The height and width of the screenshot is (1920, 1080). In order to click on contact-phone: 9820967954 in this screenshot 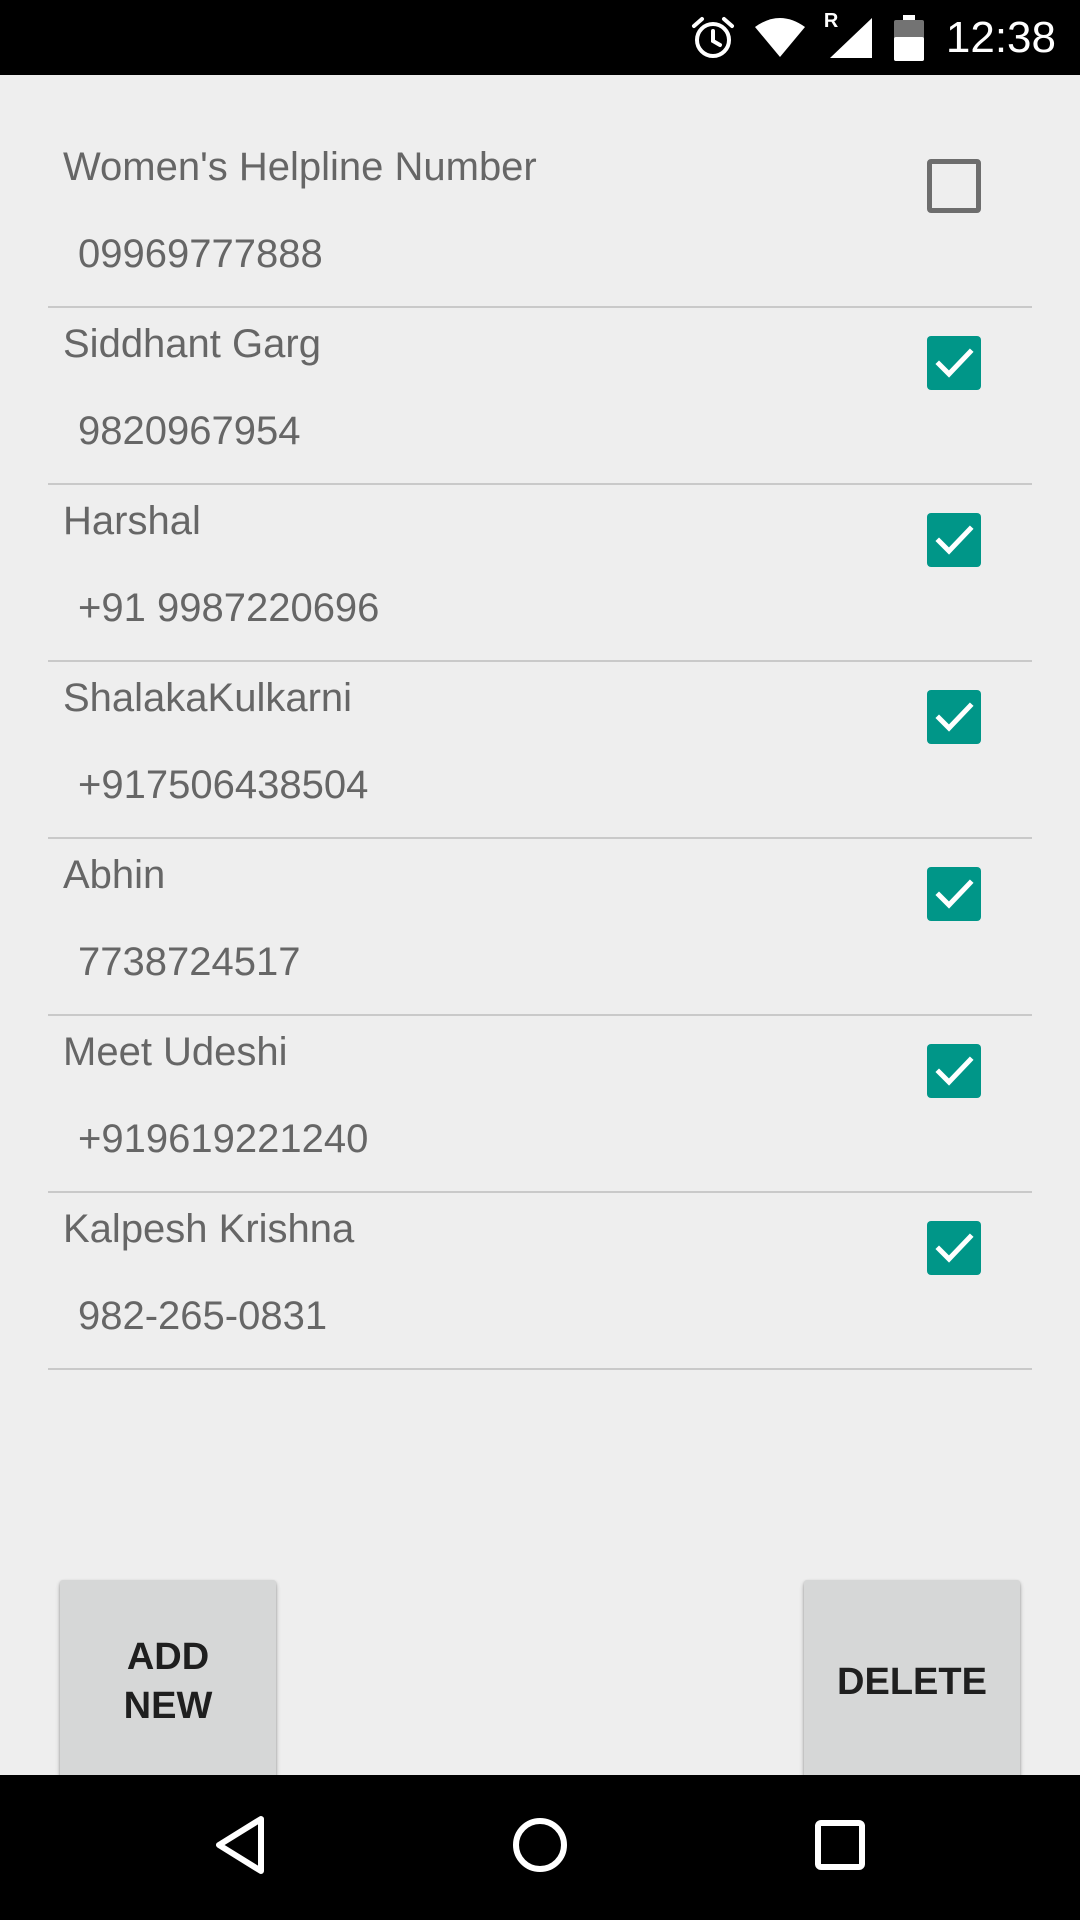, I will do `click(189, 431)`.